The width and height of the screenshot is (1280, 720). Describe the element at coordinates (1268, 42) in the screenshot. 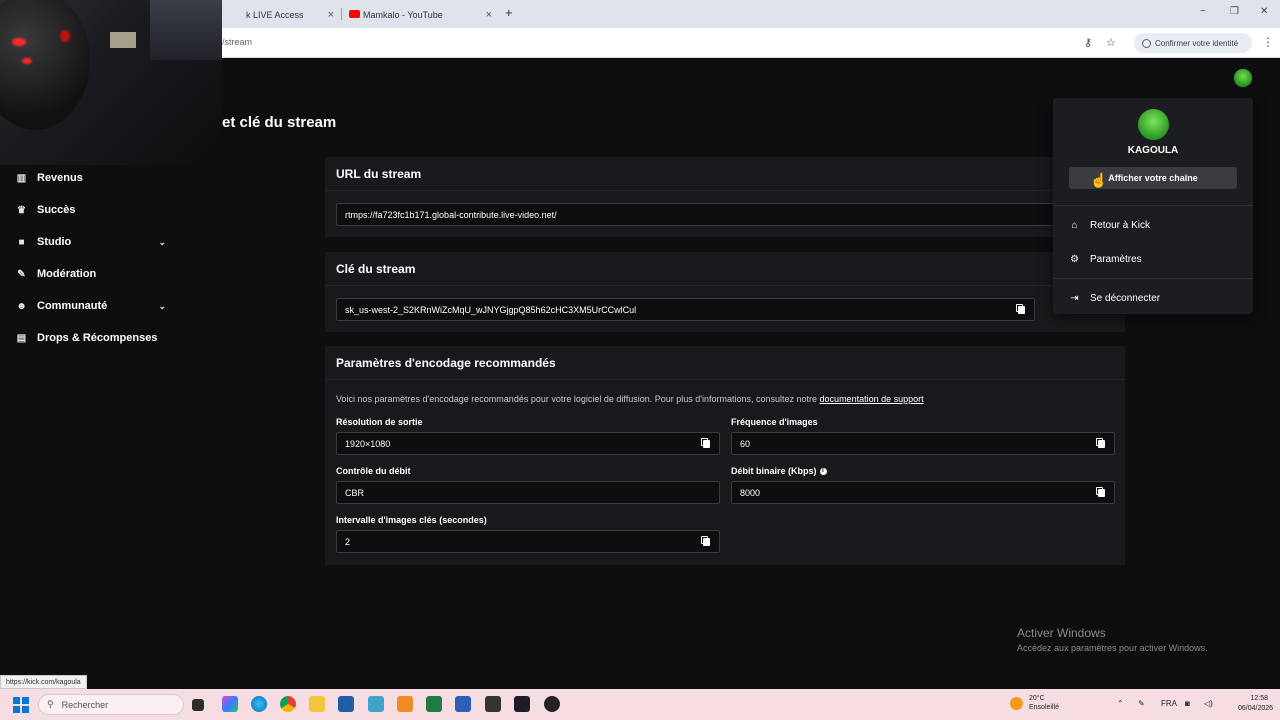

I see `browser-menu-icon: ⋮` at that location.